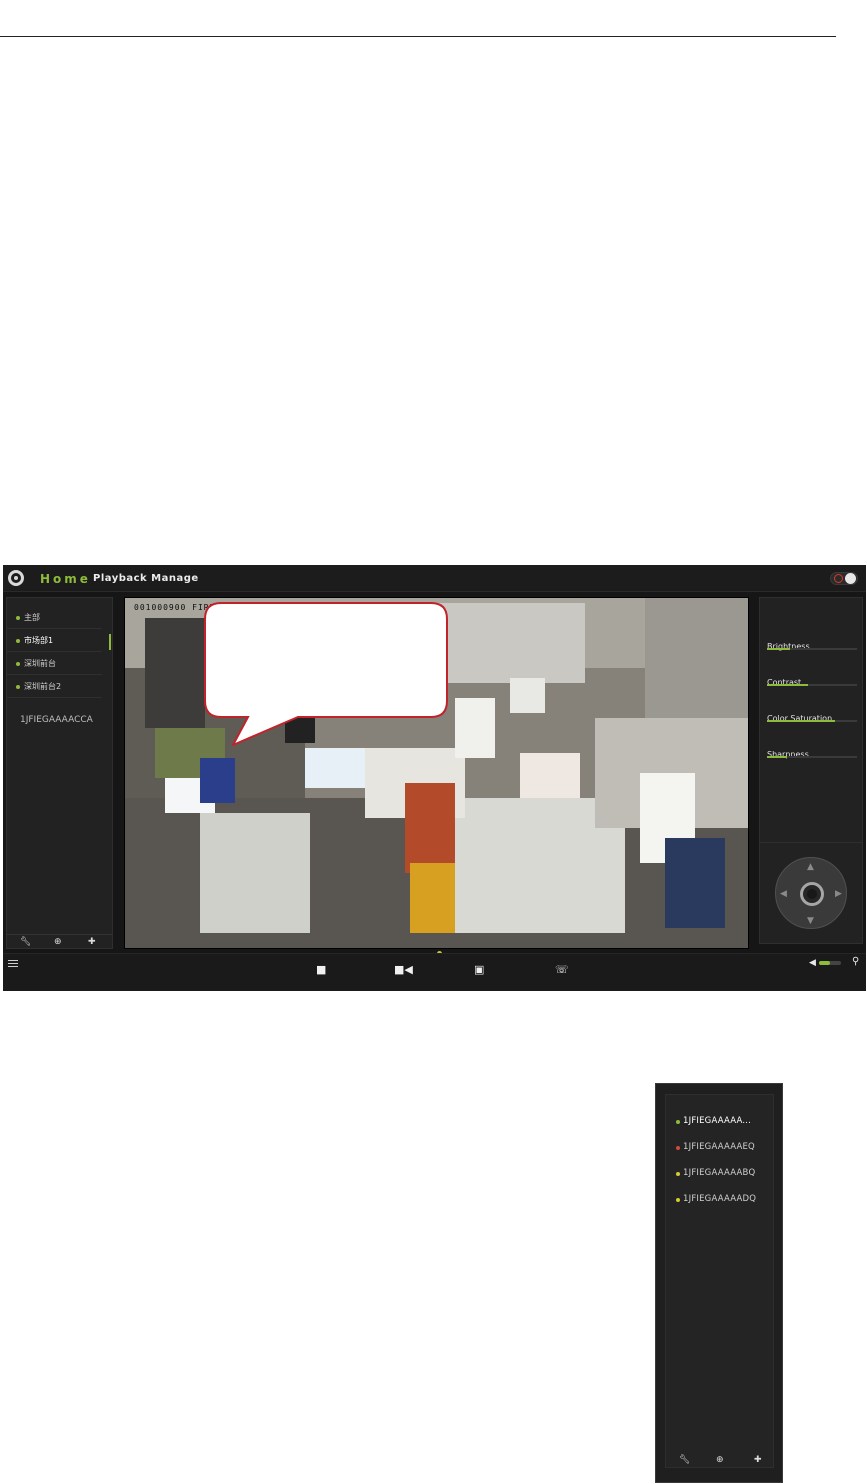  I want to click on device-list-item: 1JFIEGAAAAAEQ, so click(719, 1150).